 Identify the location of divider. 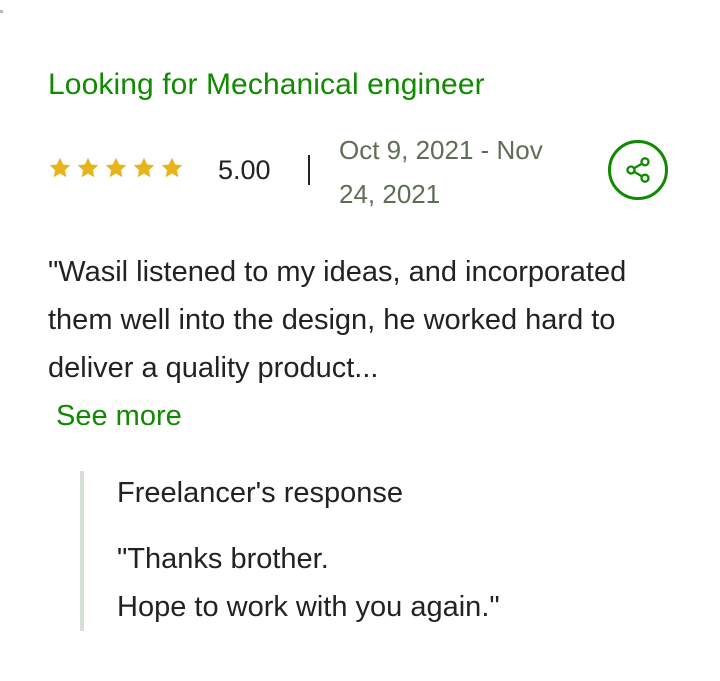
(309, 170).